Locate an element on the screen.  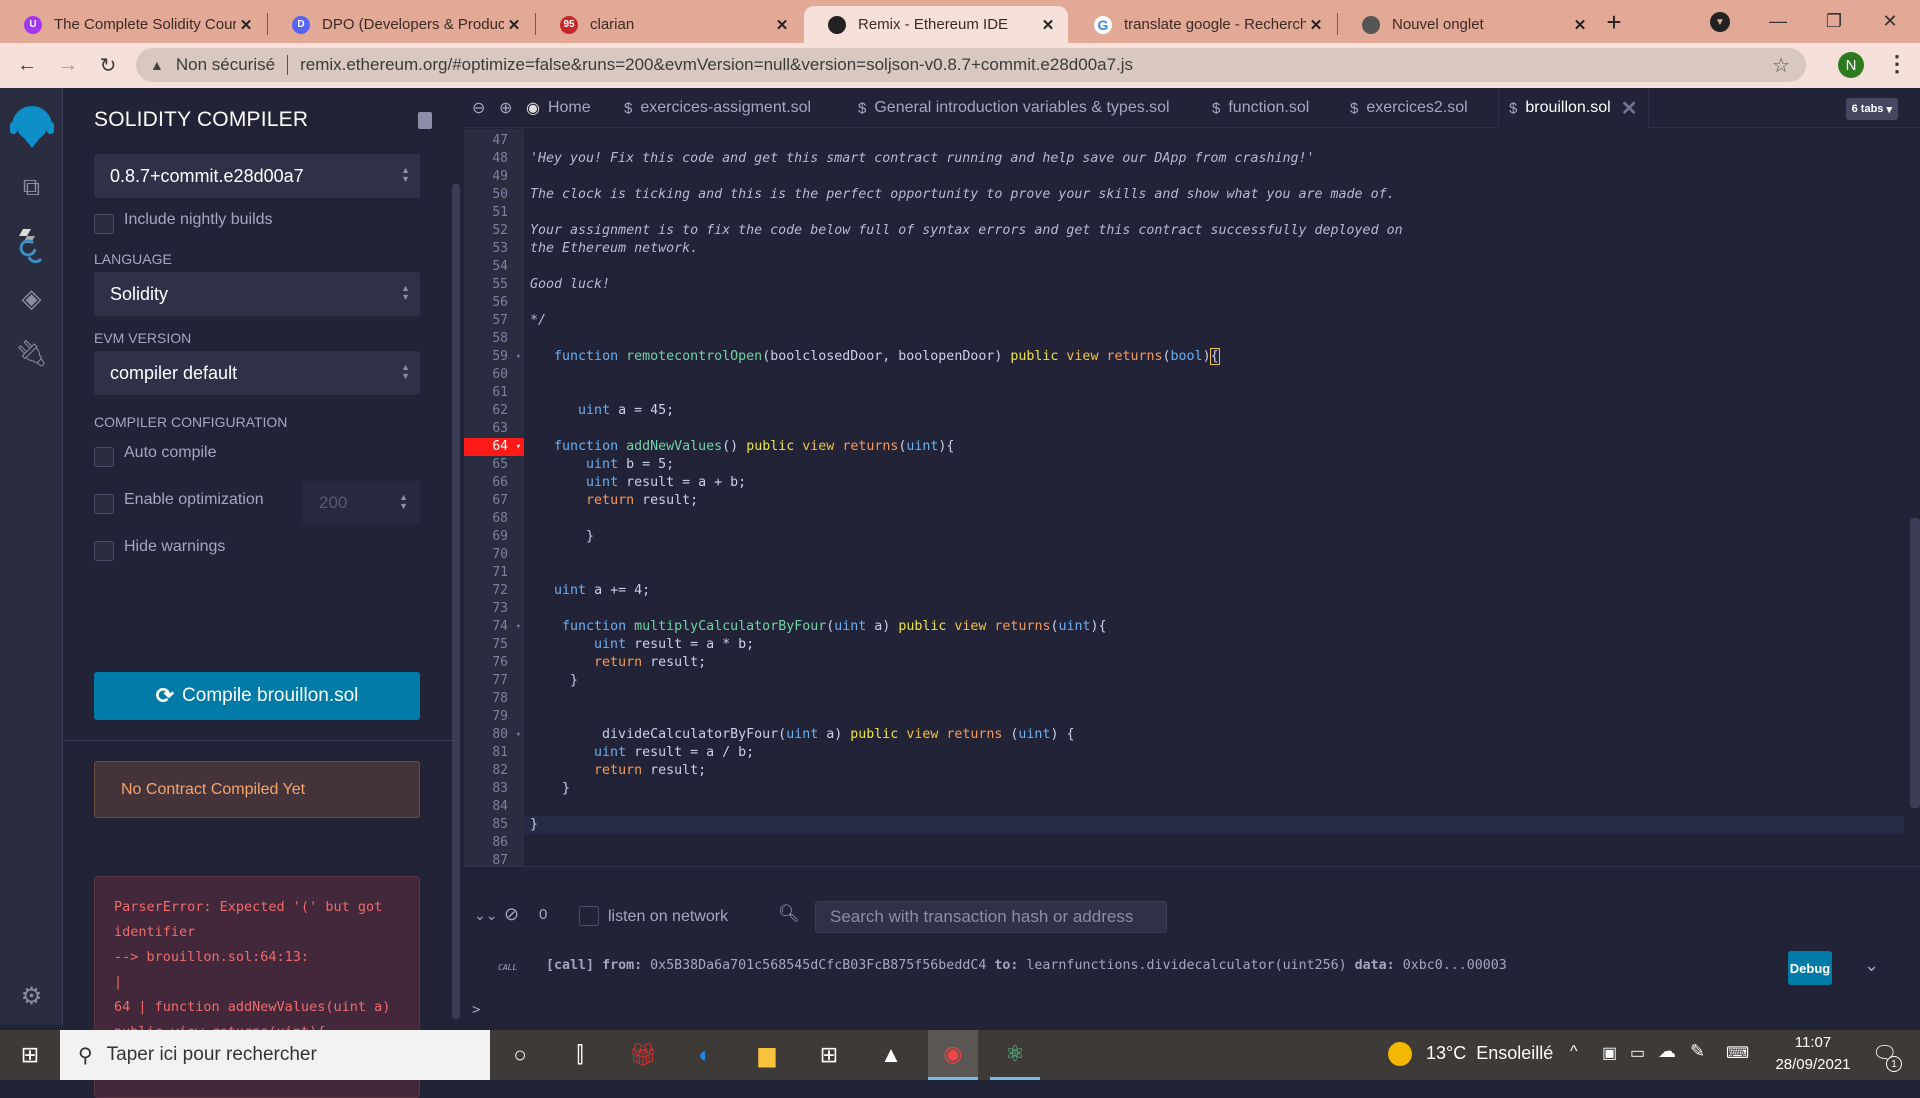
code-line: uint result = a + b; is located at coordinates (638, 483).